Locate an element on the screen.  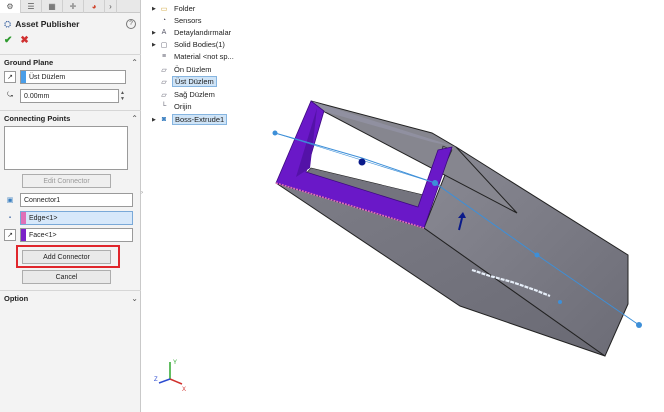
ground-plane-field: Üst Düzlem is located at coordinates (73, 77).